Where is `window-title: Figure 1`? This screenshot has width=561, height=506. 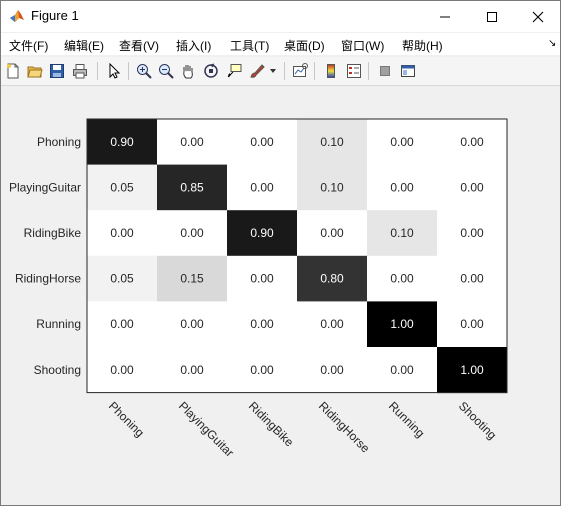
window-title: Figure 1 is located at coordinates (55, 15).